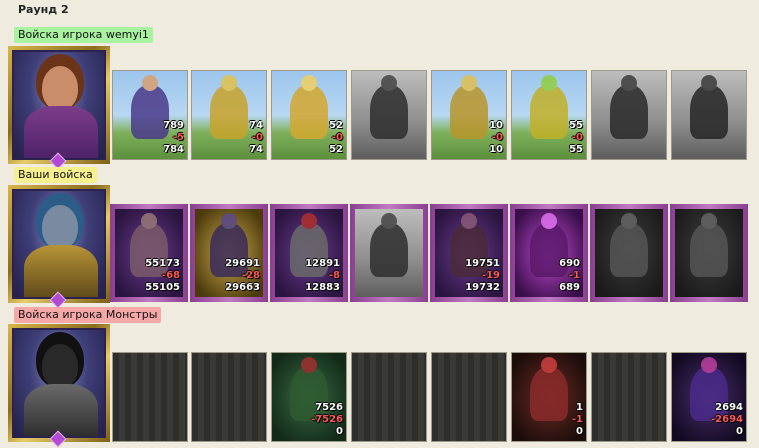  I want to click on unit-count: 55, so click(576, 125).